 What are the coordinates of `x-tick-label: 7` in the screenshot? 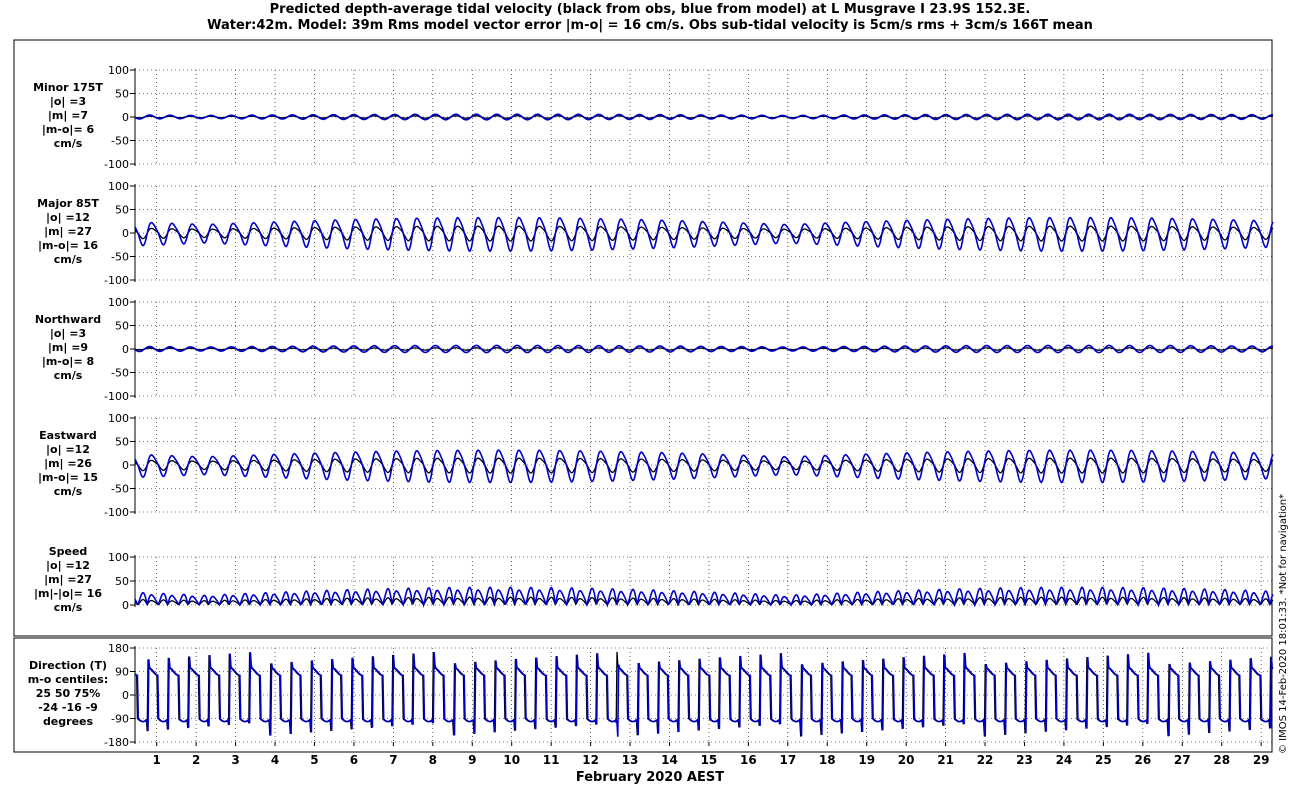 It's located at (393, 760).